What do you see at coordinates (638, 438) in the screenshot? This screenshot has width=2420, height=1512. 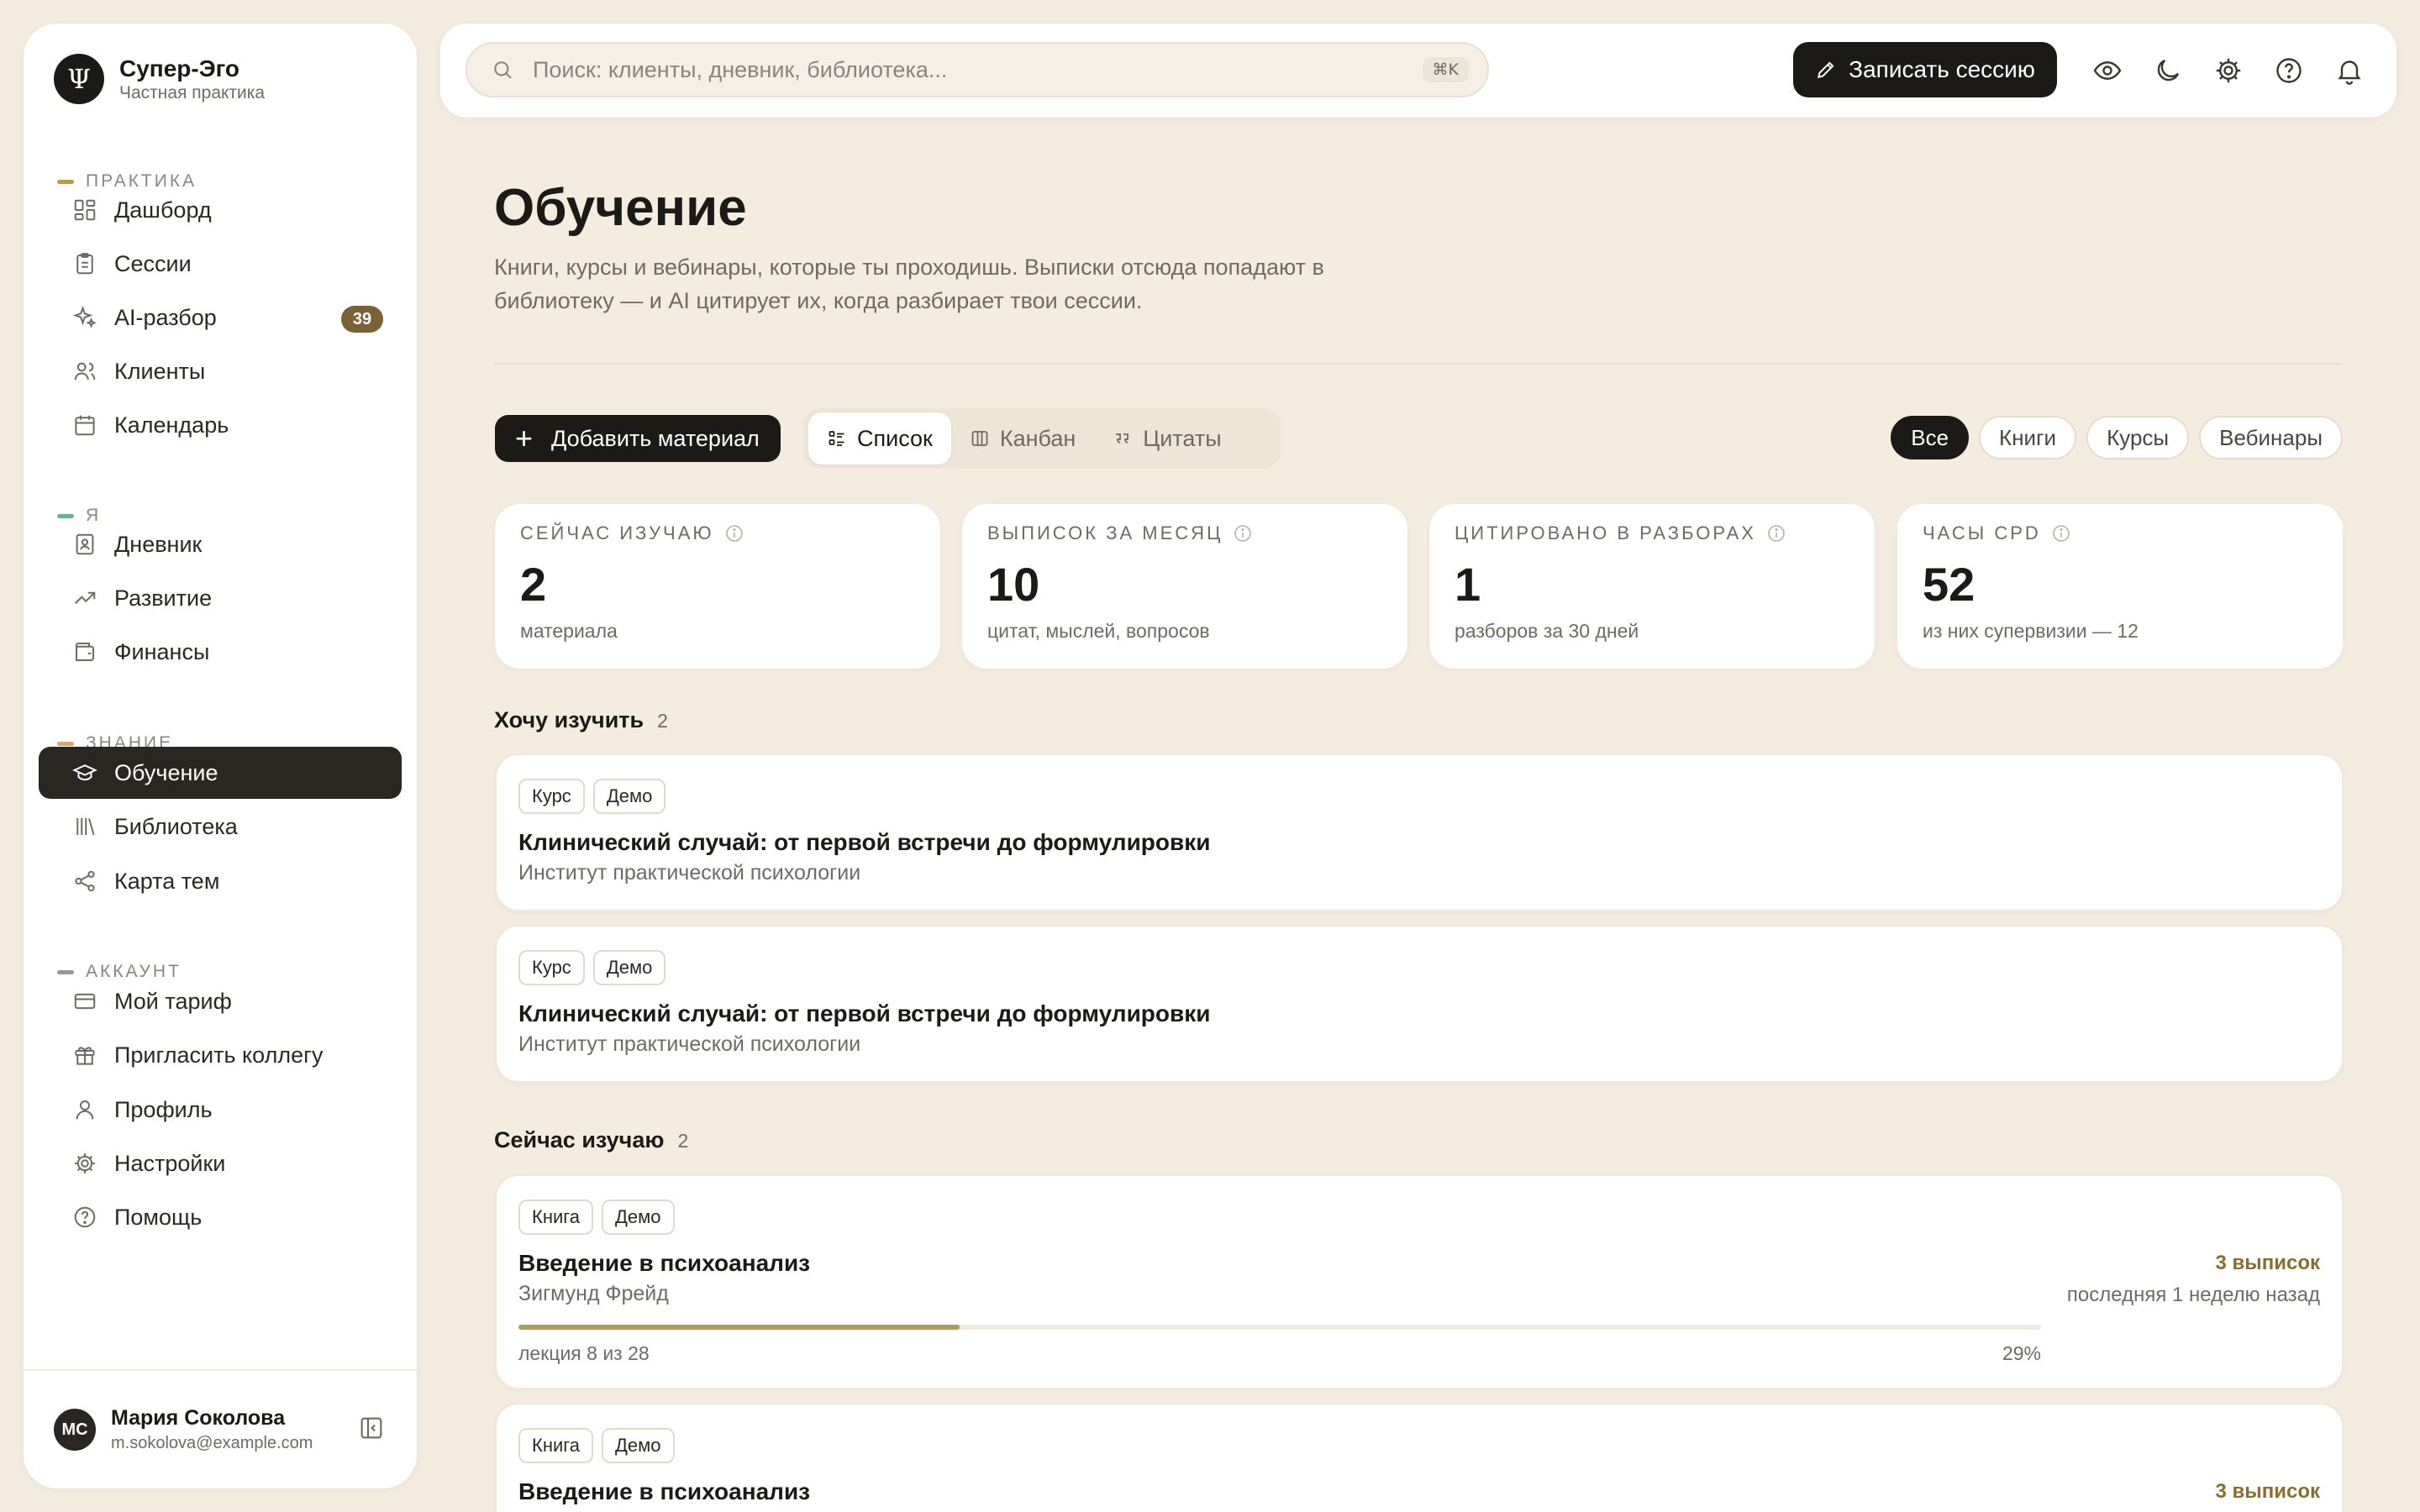 I see `add-material-button: + Добавить материал` at bounding box center [638, 438].